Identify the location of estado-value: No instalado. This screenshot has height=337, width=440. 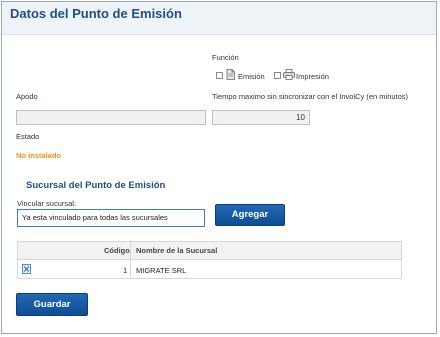
(39, 155).